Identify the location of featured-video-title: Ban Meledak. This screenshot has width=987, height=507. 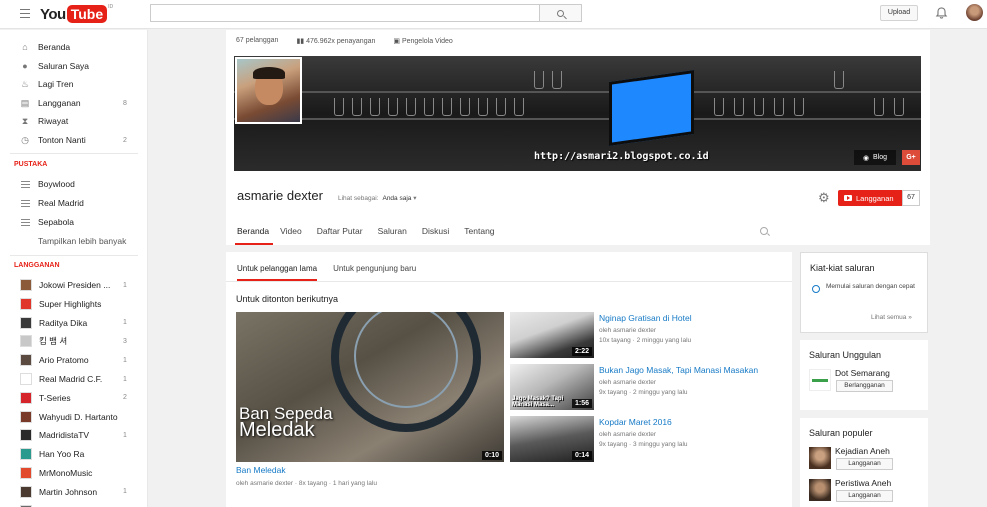
(261, 470).